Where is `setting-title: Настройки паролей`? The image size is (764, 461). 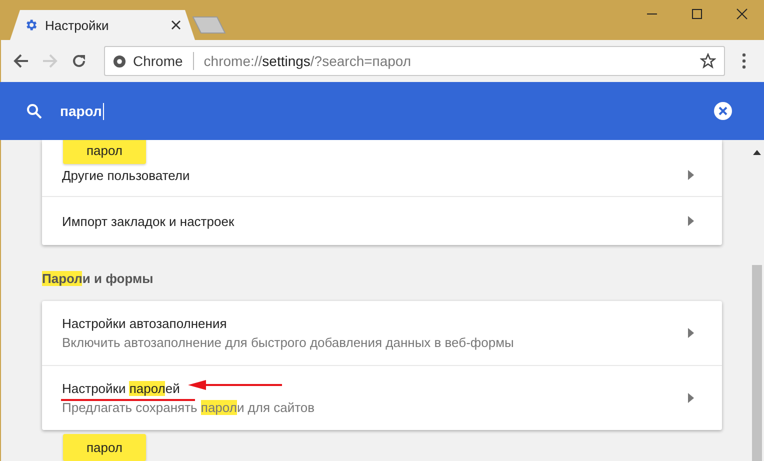 setting-title: Настройки паролей is located at coordinates (375, 388).